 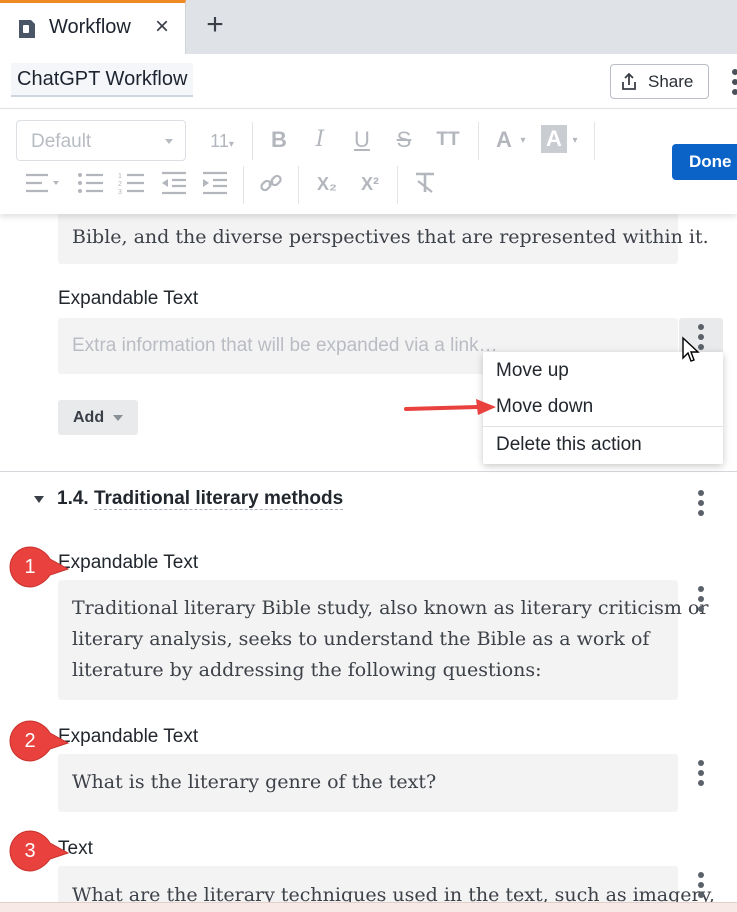 I want to click on section-name: Traditional literary methods, so click(x=218, y=499).